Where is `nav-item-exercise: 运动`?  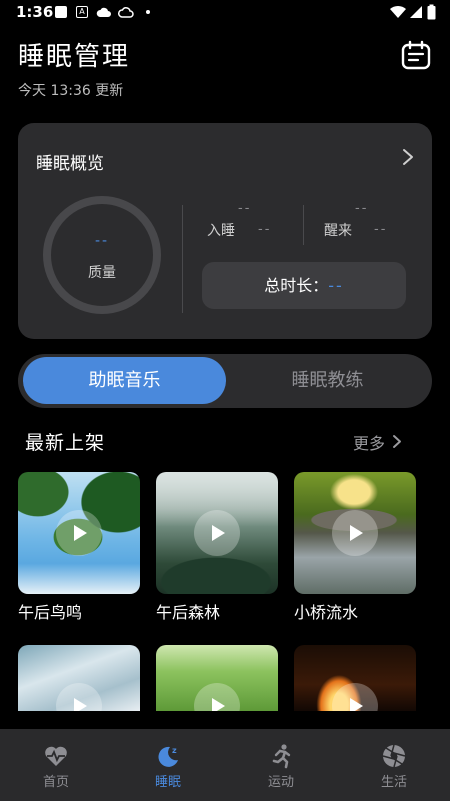
nav-item-exercise: 运动 is located at coordinates (281, 765).